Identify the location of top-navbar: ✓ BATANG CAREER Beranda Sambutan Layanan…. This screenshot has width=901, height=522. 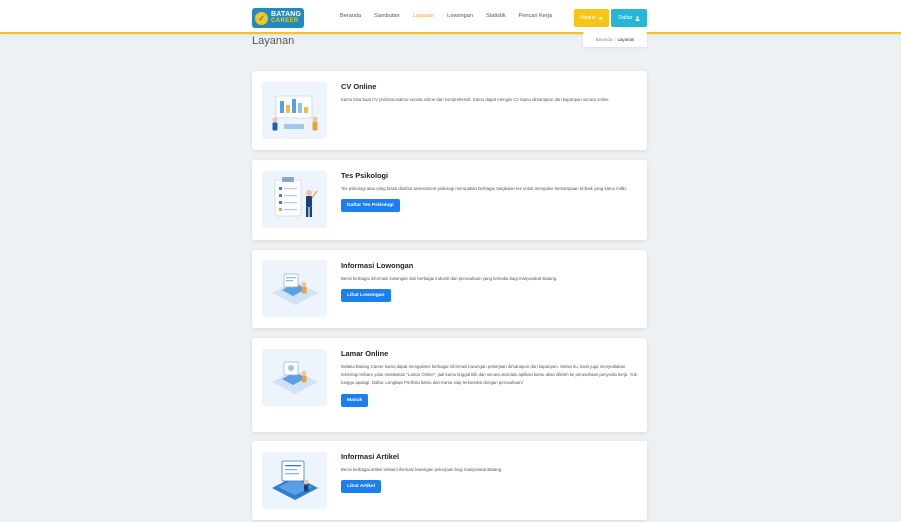
(450, 17).